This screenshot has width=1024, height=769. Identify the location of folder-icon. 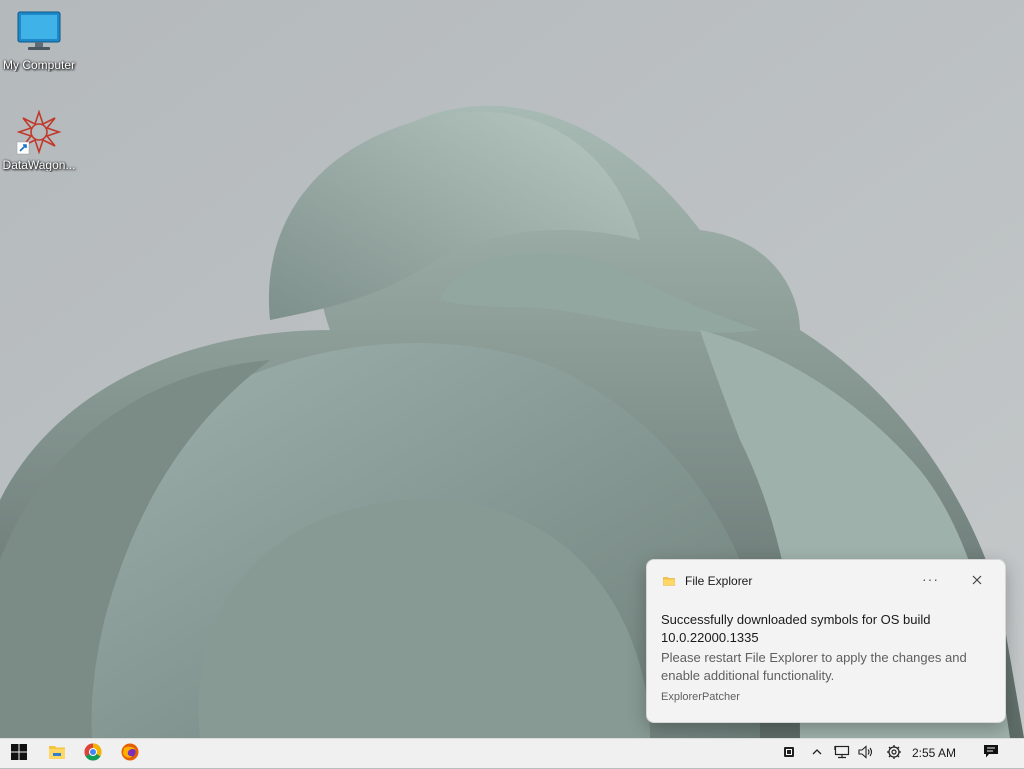
(669, 580).